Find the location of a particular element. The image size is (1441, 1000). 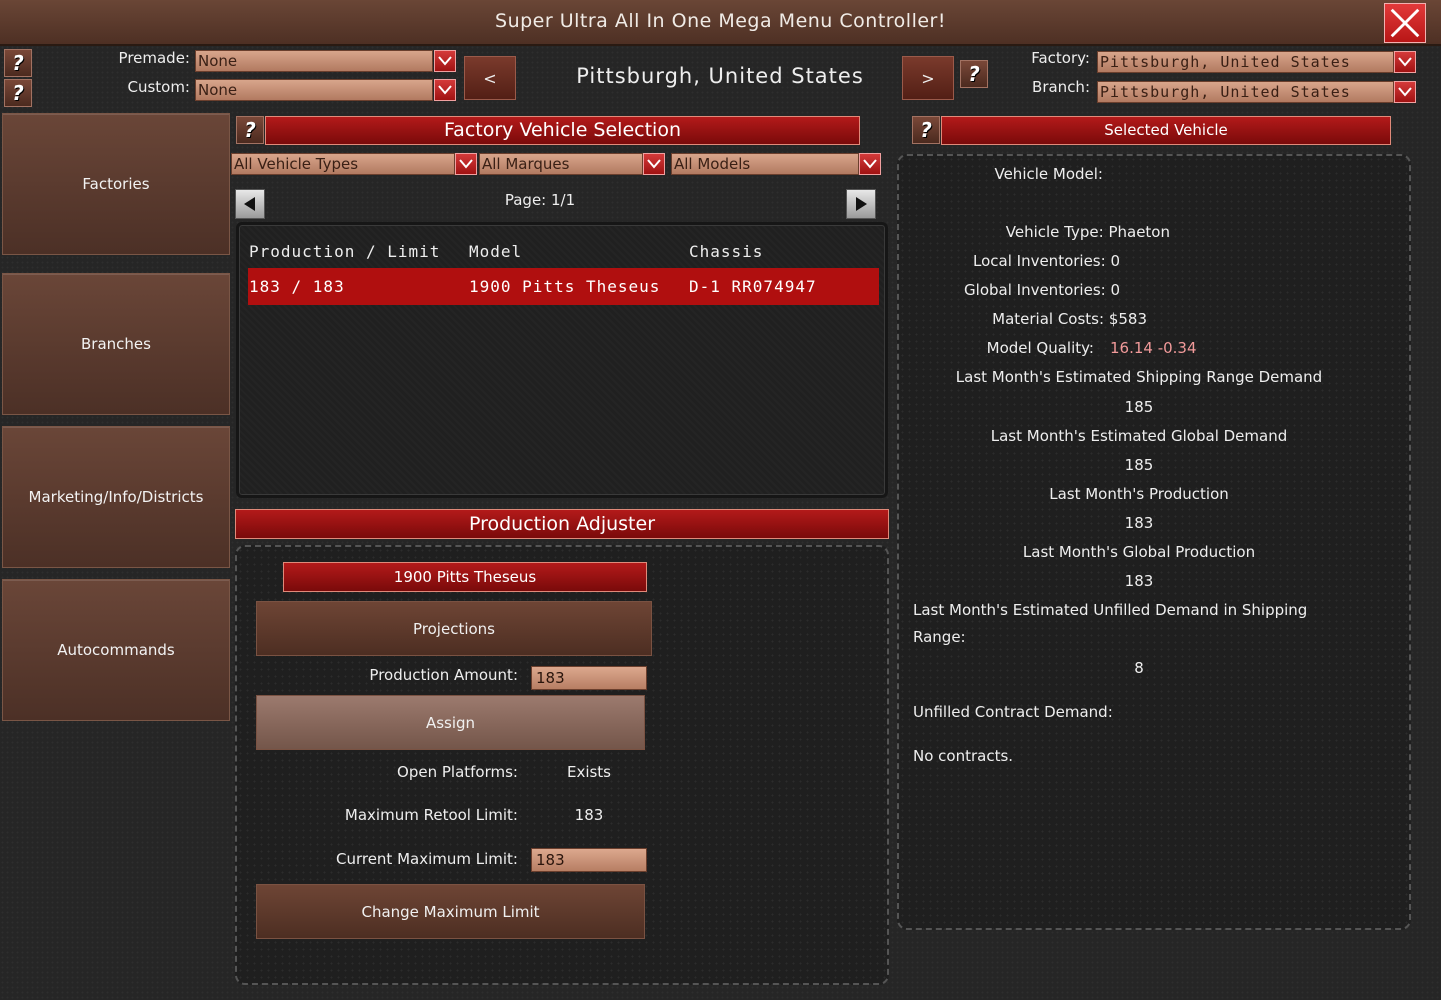

global-production-value: 183 is located at coordinates (1139, 581).